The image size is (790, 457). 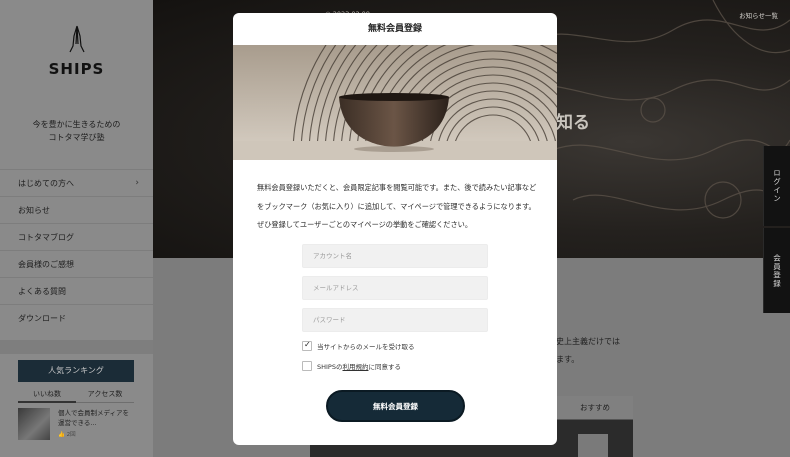 What do you see at coordinates (76, 131) in the screenshot?
I see `tagline: 今を豊かに生きるための コトタマ学び塾` at bounding box center [76, 131].